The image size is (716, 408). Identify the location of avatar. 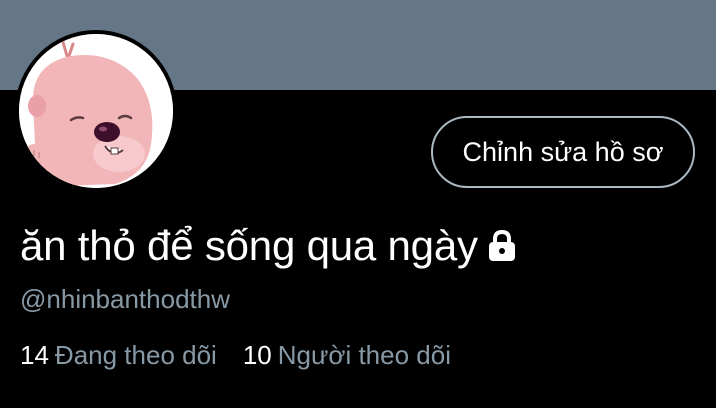
(96, 111).